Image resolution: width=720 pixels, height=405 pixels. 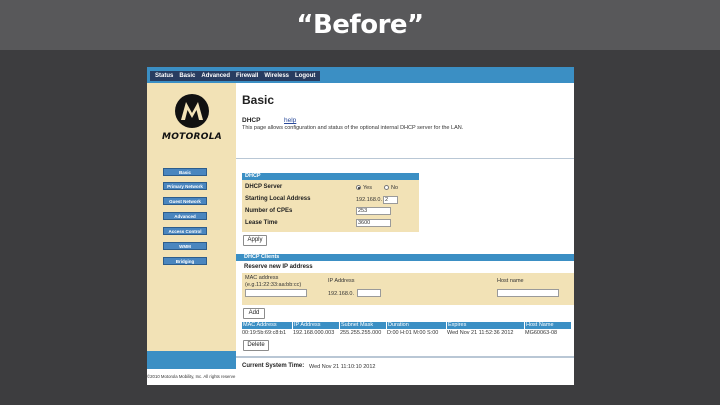 What do you see at coordinates (413, 333) in the screenshot?
I see `client-duration: D:00 H:01 M:00 S:00` at bounding box center [413, 333].